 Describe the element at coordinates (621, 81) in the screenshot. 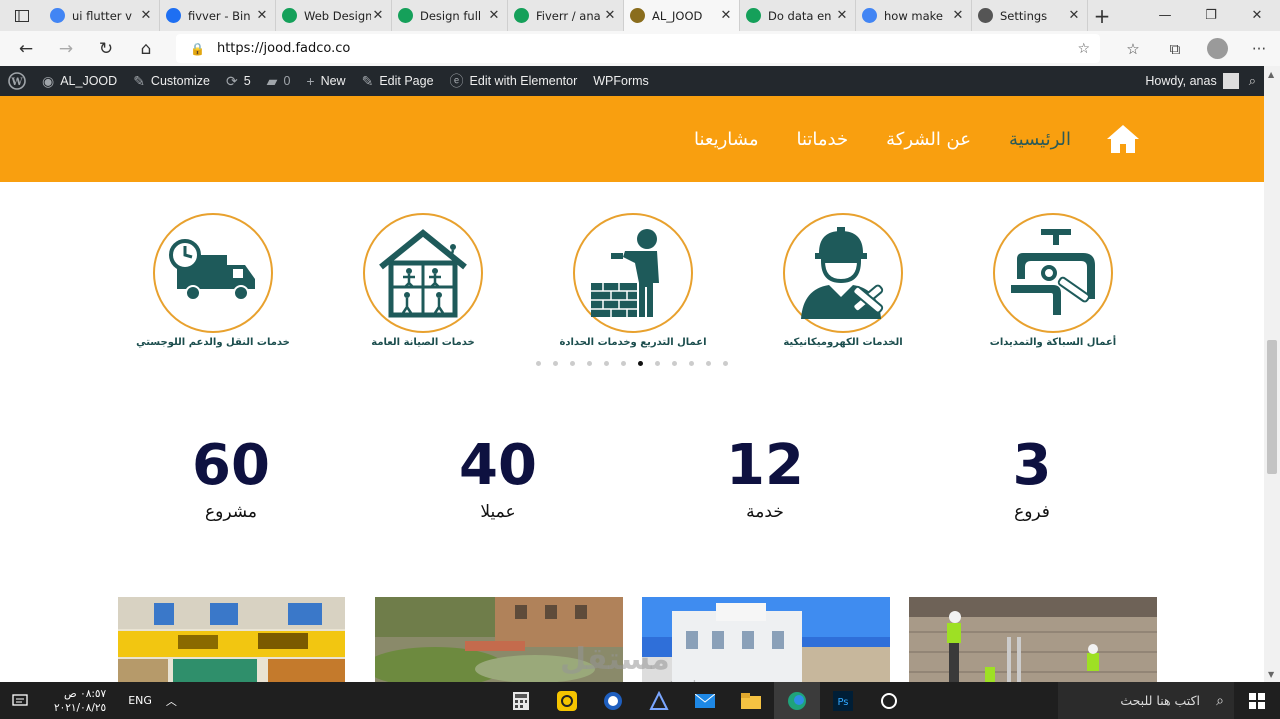

I see `wpforms-link: WPForms` at that location.